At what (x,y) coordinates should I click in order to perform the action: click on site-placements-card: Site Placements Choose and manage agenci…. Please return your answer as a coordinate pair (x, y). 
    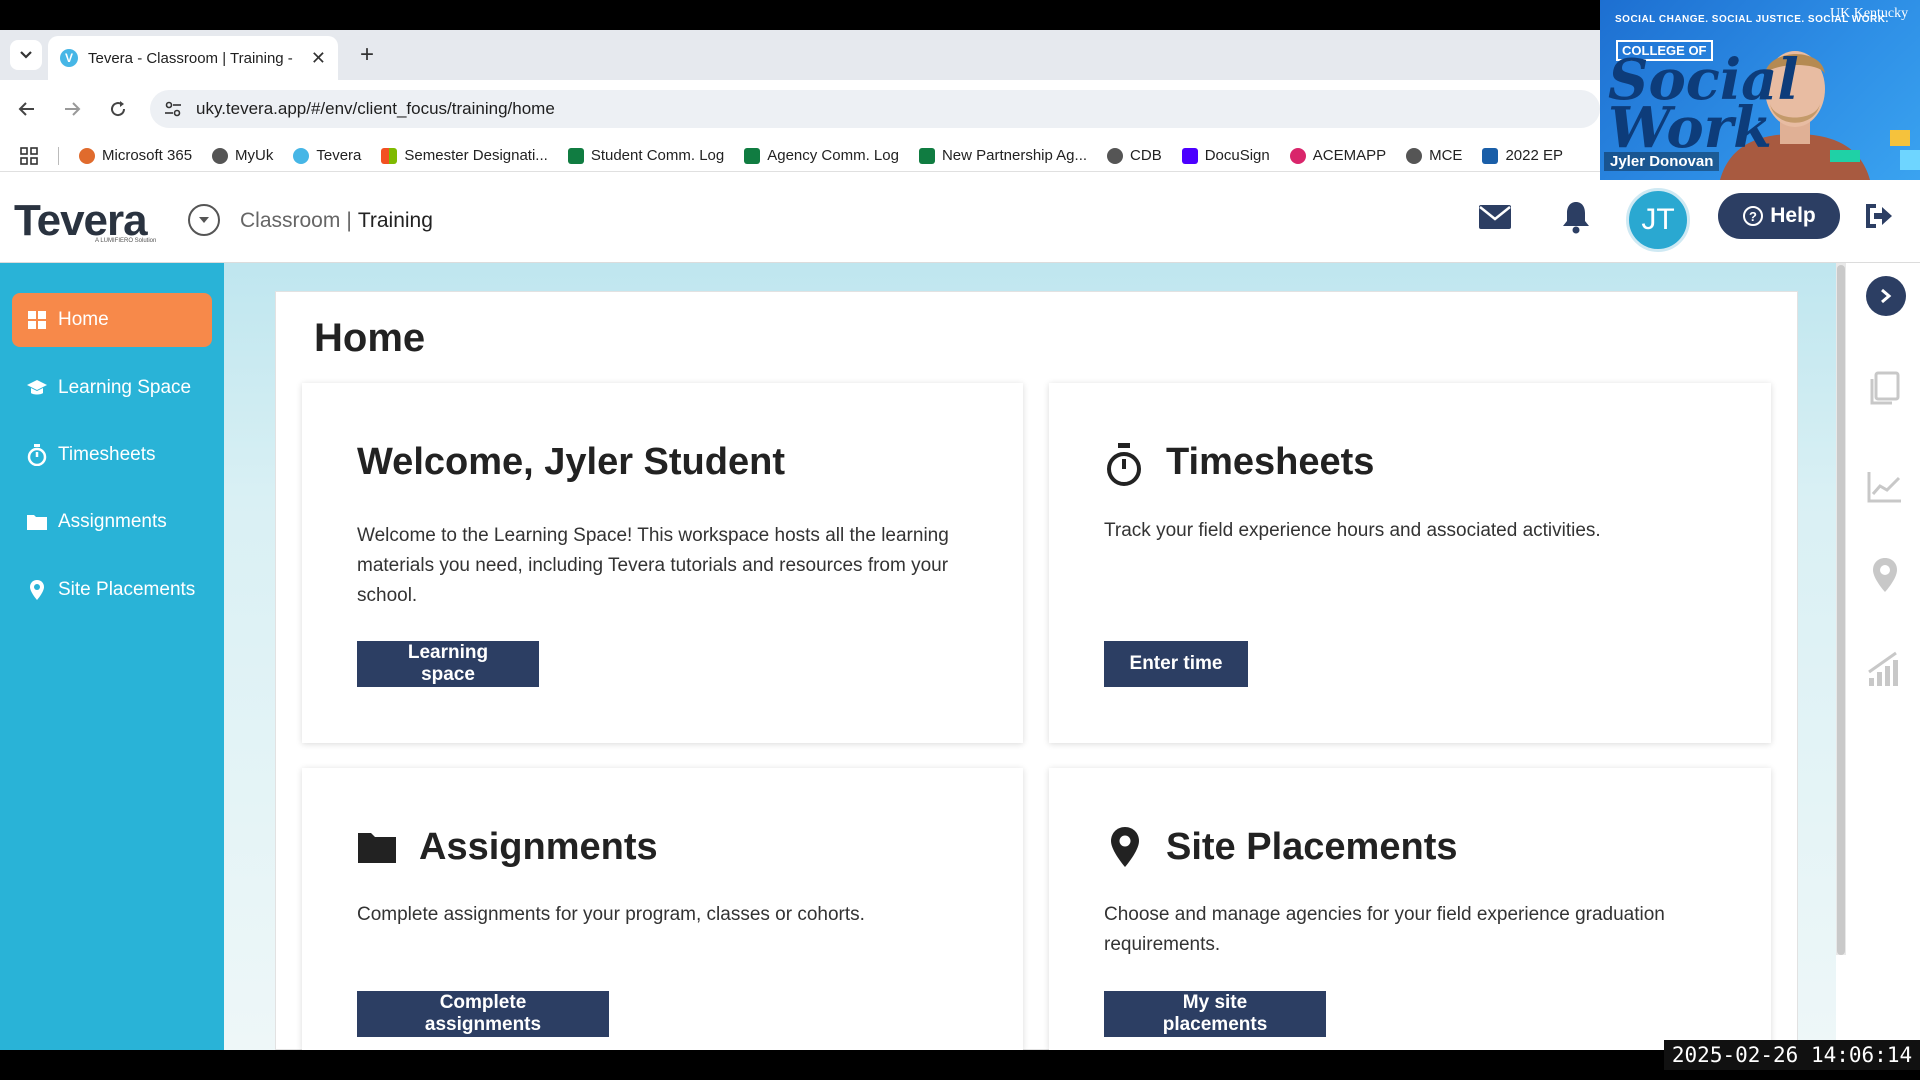
    Looking at the image, I should click on (1410, 909).